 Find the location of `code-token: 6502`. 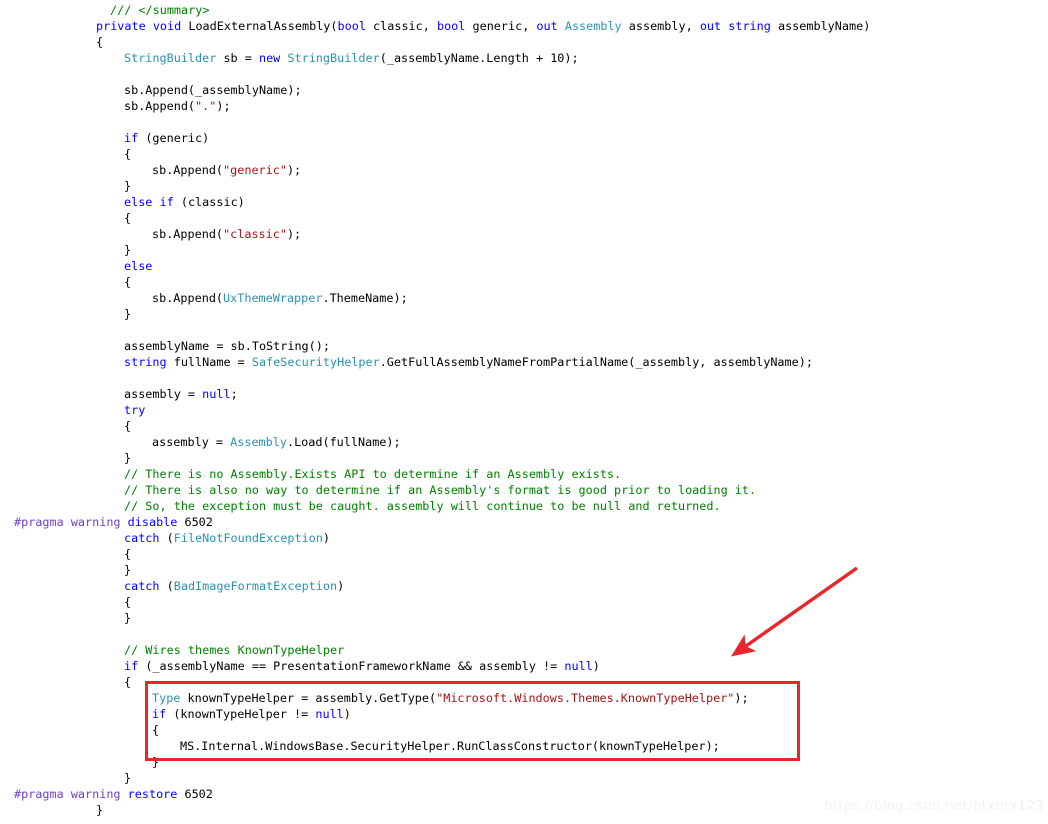

code-token: 6502 is located at coordinates (195, 522).